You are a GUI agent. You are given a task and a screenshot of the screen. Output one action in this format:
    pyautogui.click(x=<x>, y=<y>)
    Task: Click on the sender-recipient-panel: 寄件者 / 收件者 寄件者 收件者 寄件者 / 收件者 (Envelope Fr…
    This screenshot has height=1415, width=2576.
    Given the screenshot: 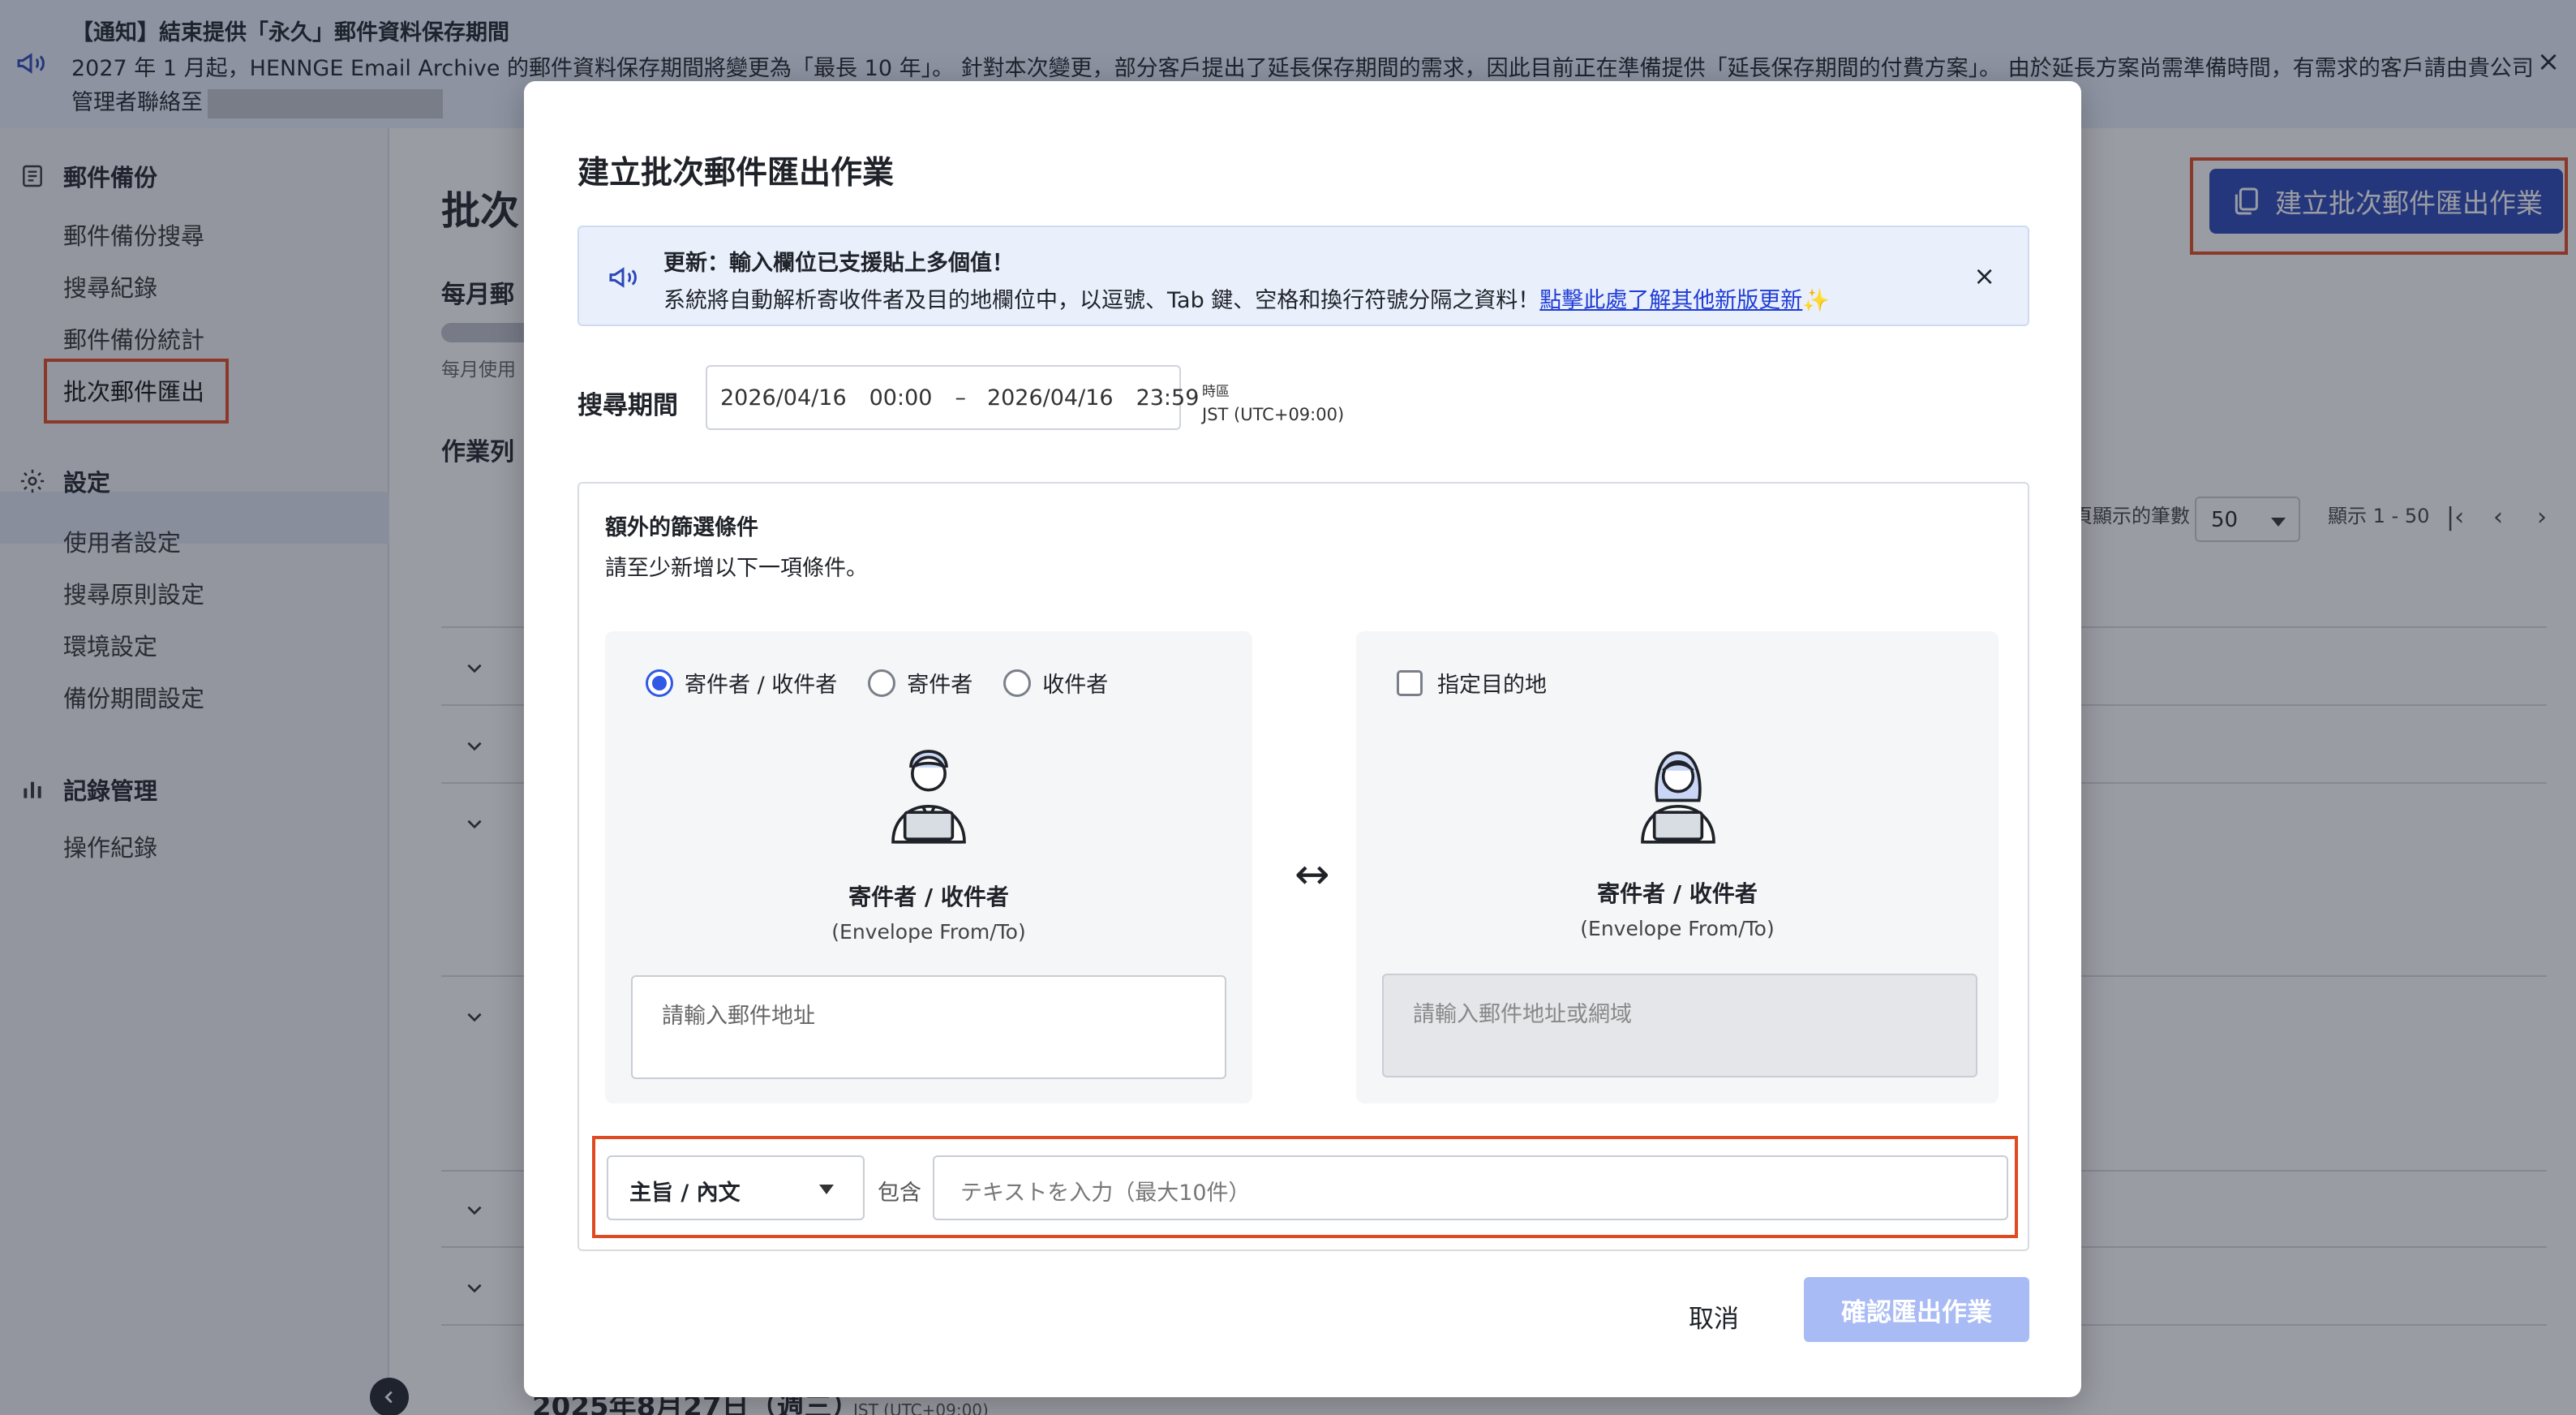 What is the action you would take?
    pyautogui.click(x=928, y=867)
    